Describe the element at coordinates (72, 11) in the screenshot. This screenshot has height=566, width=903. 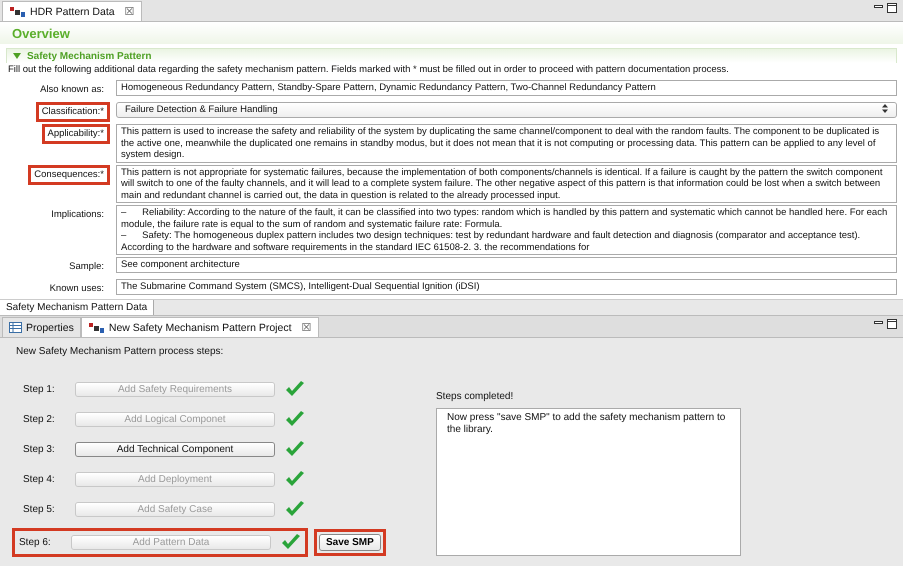
I see `editor-tab: HDR Pattern Data ☒` at that location.